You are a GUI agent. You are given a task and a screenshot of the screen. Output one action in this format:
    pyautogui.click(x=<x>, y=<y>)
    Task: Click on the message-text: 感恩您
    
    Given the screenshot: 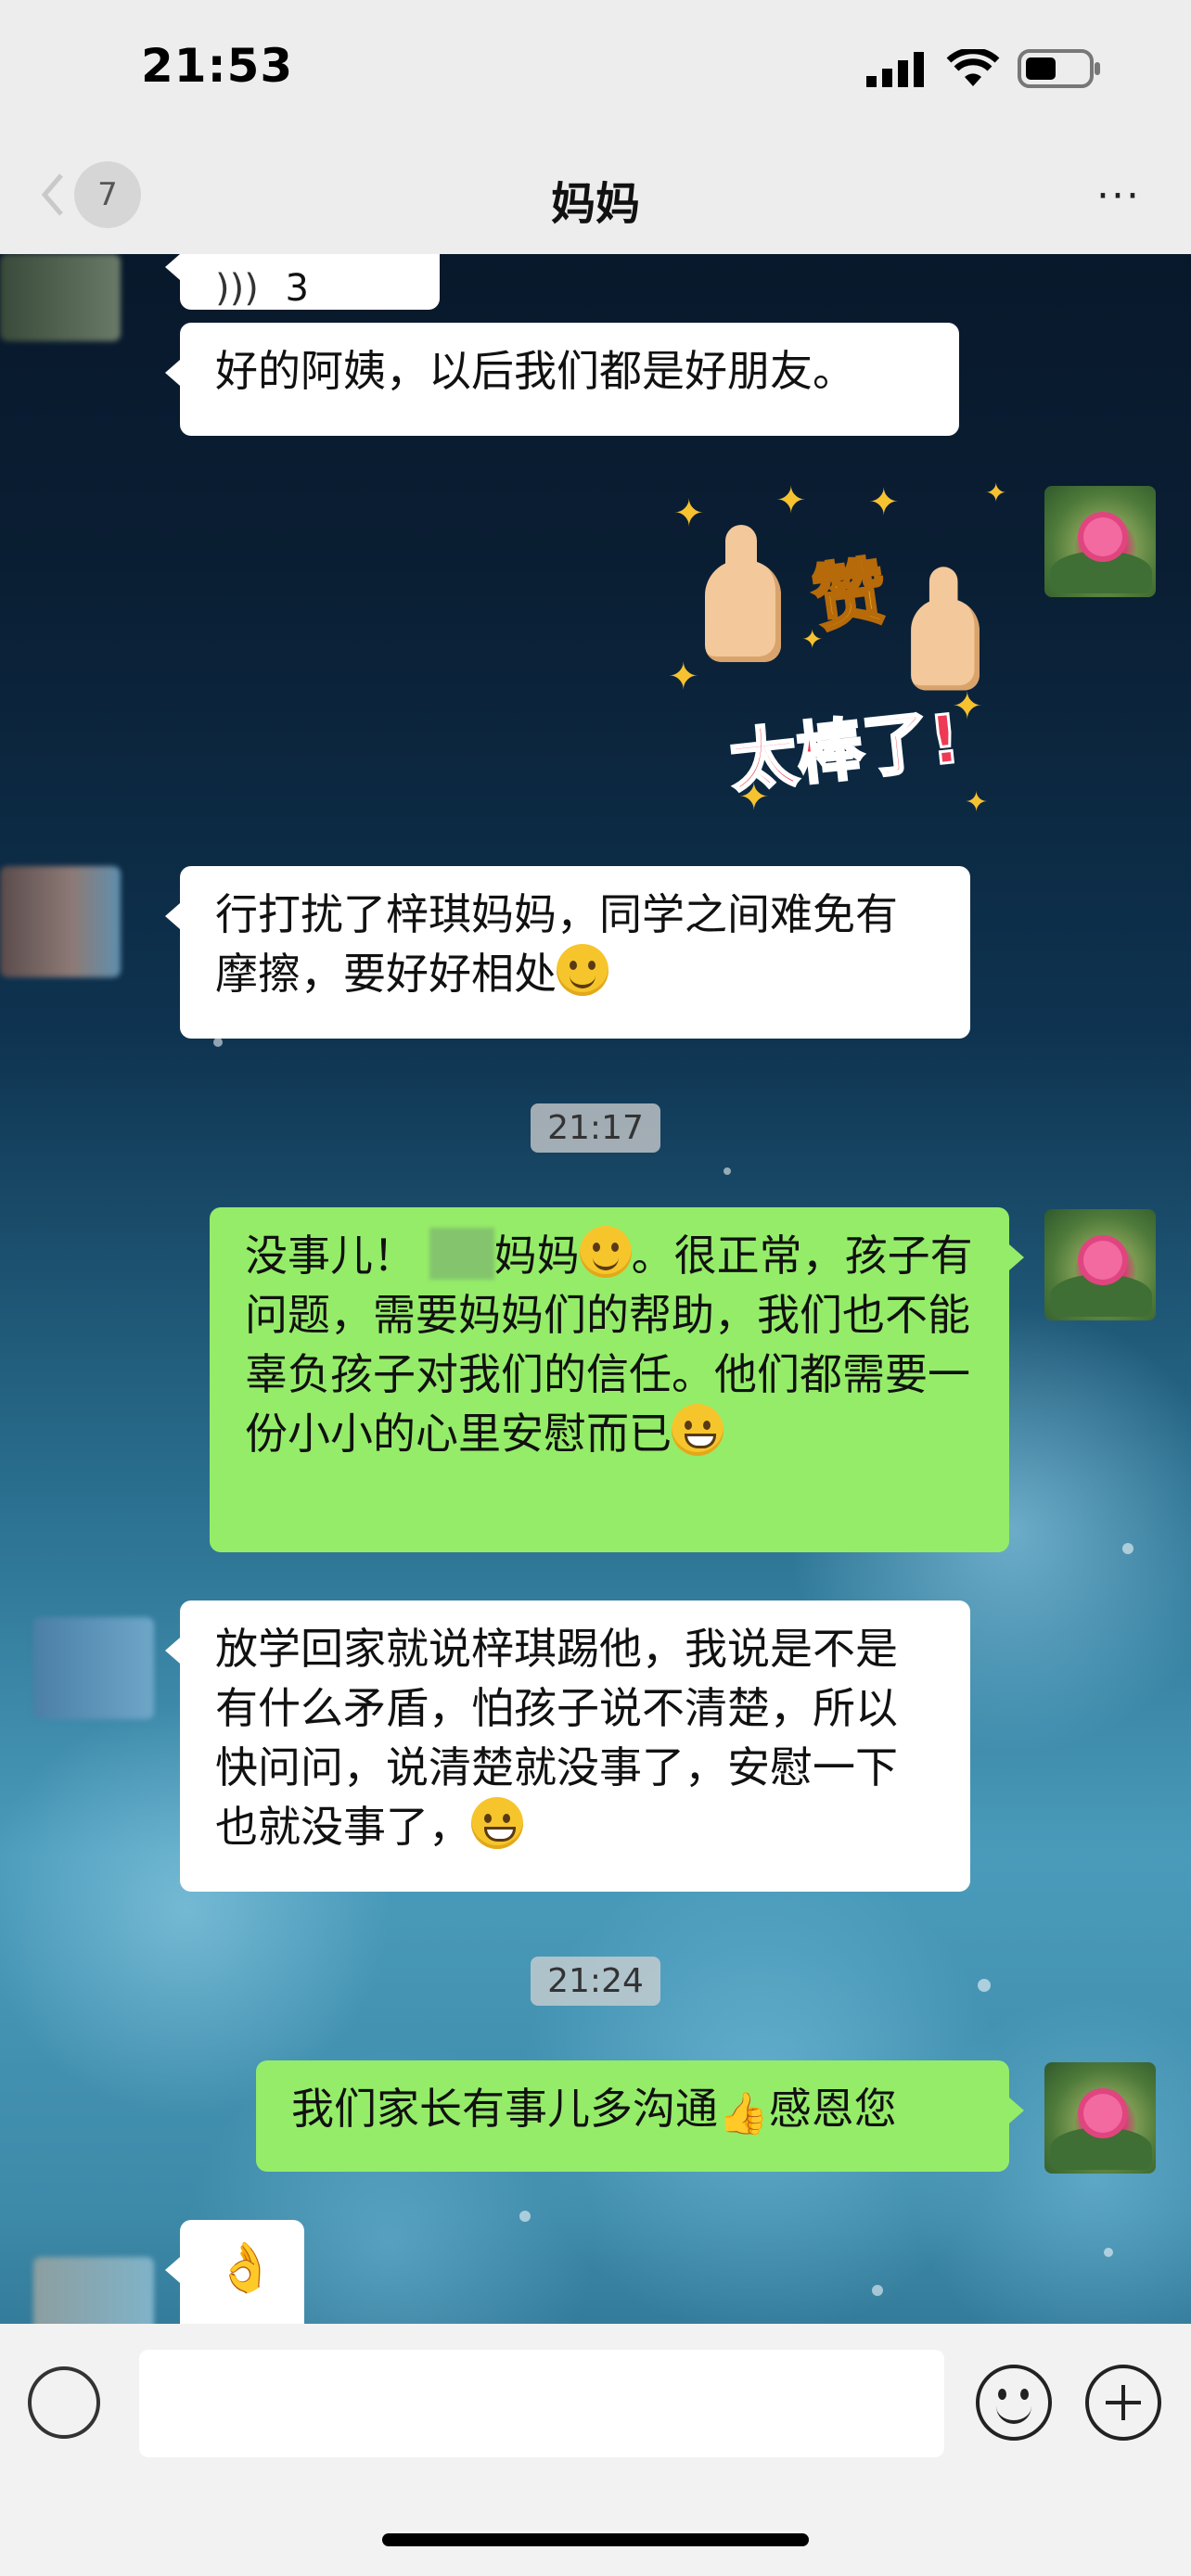 What is the action you would take?
    pyautogui.click(x=832, y=2109)
    